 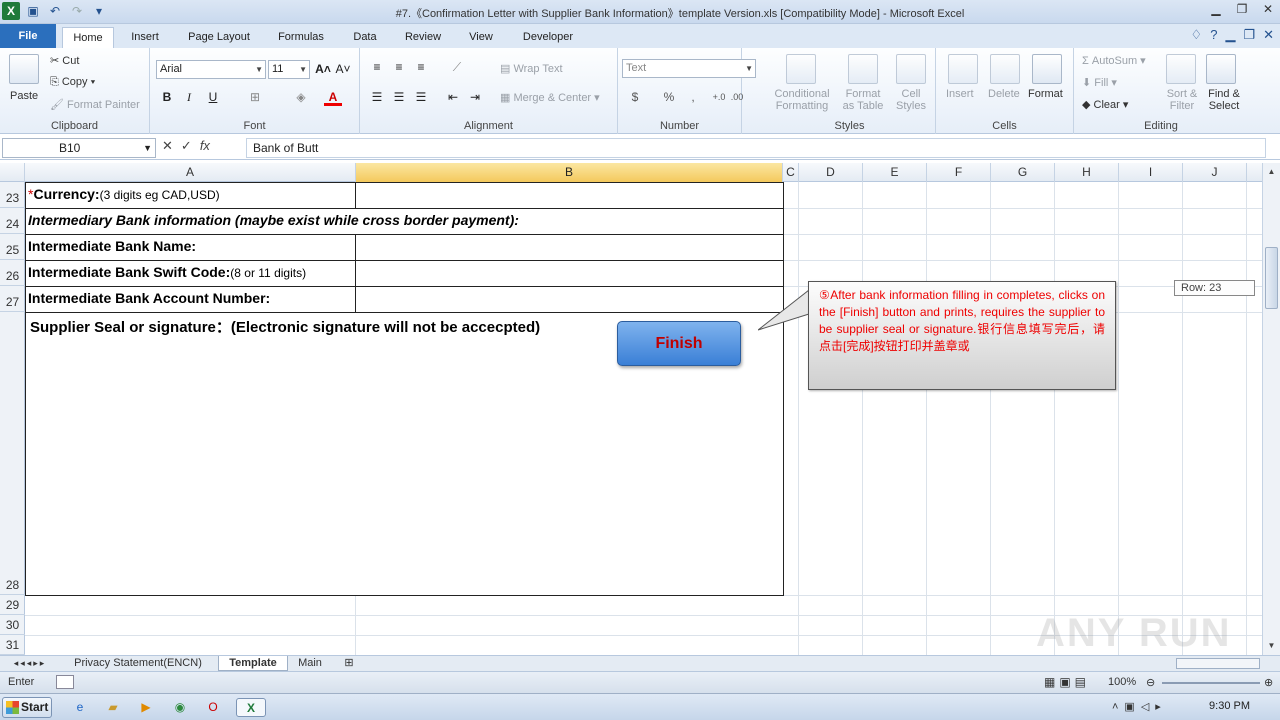 What do you see at coordinates (377, 97) in the screenshot?
I see `align-left-icon: ☰` at bounding box center [377, 97].